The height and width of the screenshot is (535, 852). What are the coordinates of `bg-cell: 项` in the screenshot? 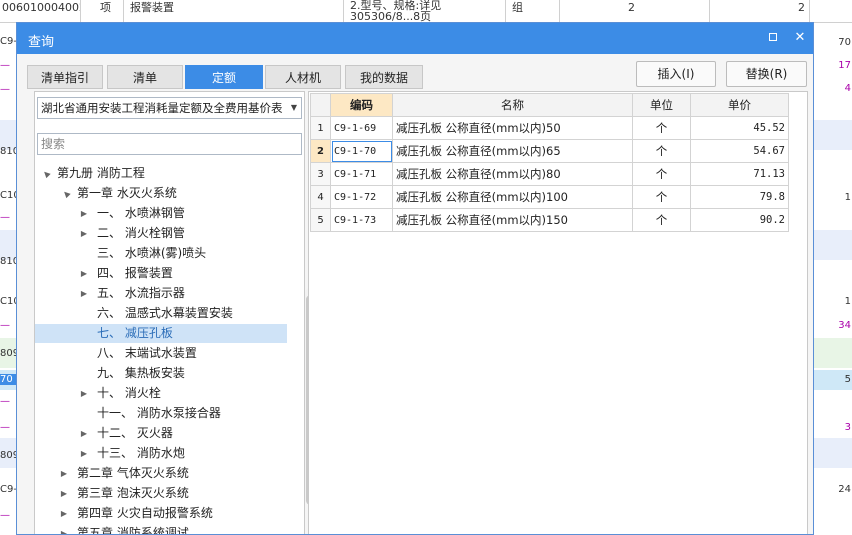 It's located at (102, 11).